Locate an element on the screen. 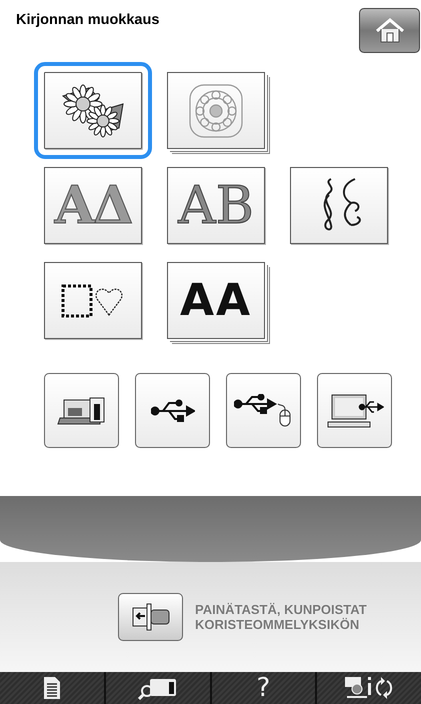 The image size is (421, 704). embroidery-unit-icon is located at coordinates (150, 617).